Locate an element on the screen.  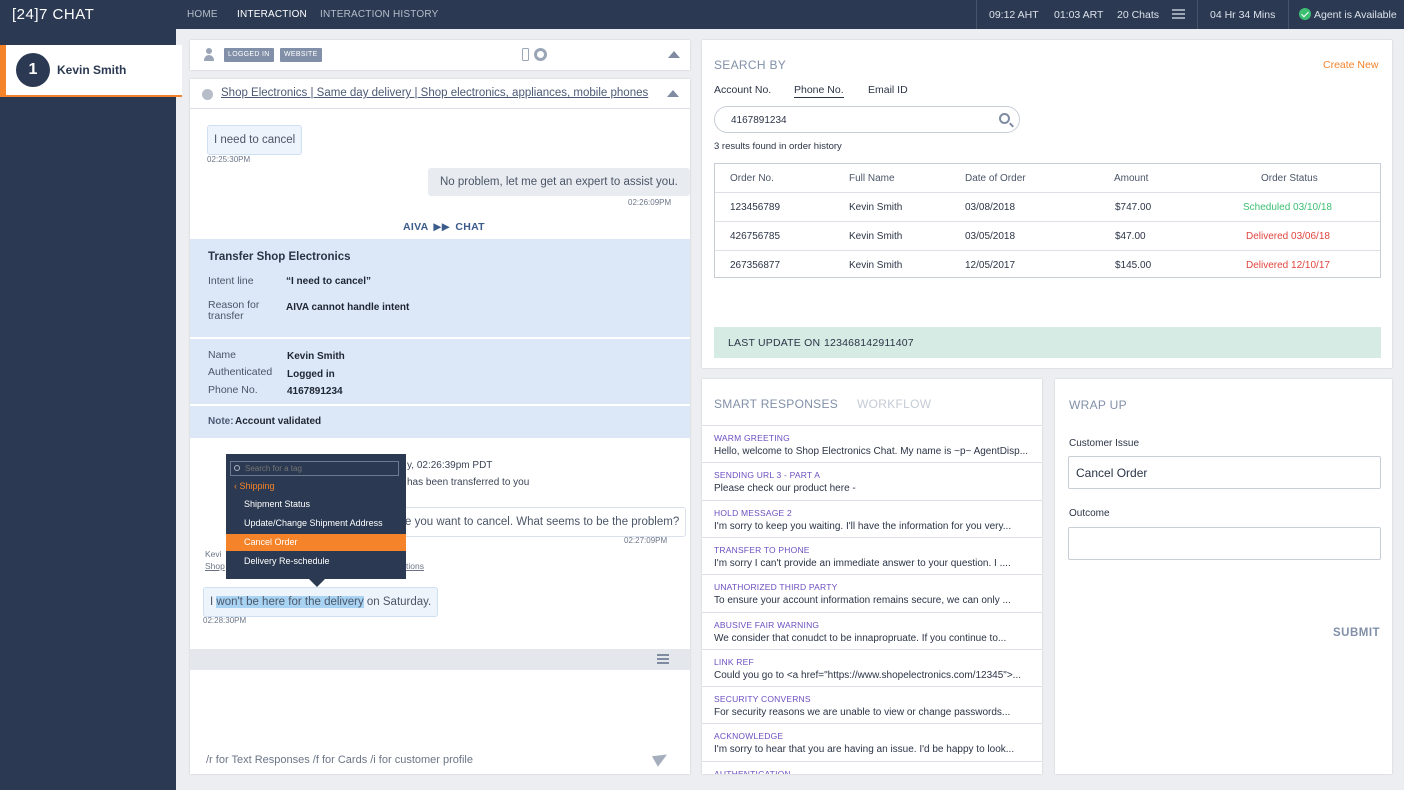
order-date: 12/05/2017 is located at coordinates (990, 265).